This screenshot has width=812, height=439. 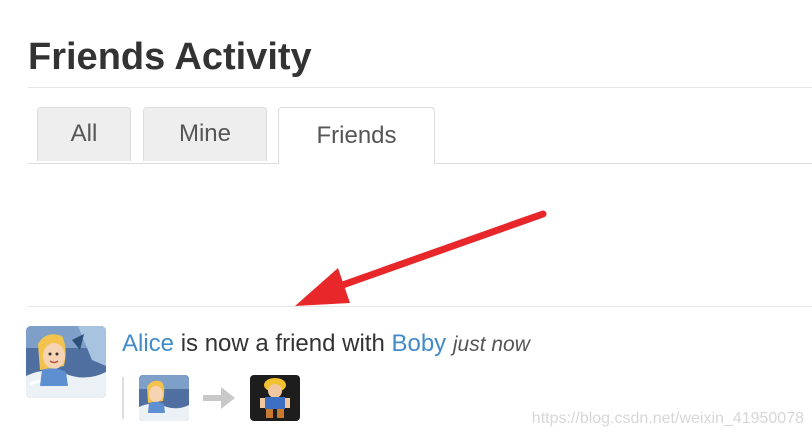 I want to click on tab-mine: Mine, so click(x=205, y=134).